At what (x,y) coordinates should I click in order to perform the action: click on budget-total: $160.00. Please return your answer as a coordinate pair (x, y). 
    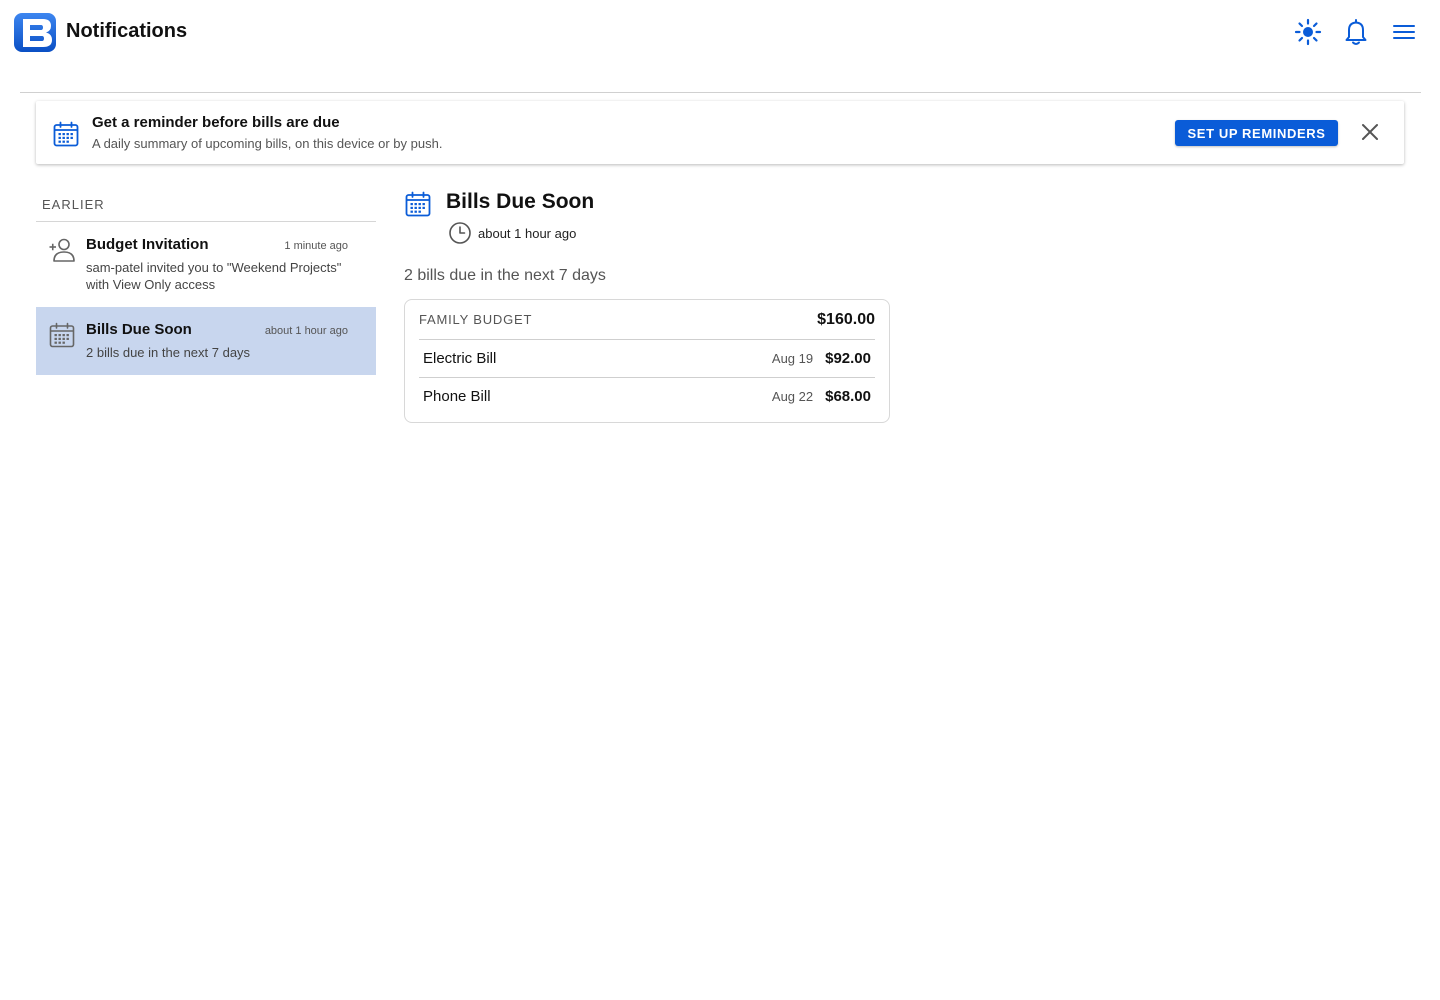
    Looking at the image, I should click on (846, 319).